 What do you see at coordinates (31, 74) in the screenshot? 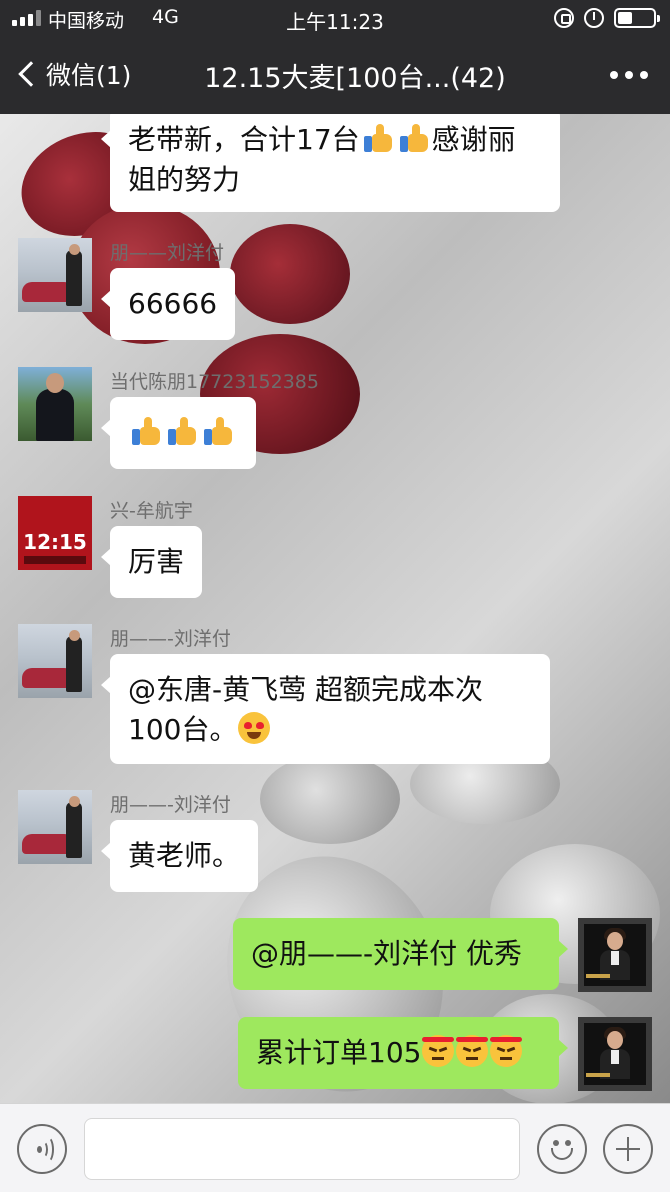
I see `chevron-left-icon` at bounding box center [31, 74].